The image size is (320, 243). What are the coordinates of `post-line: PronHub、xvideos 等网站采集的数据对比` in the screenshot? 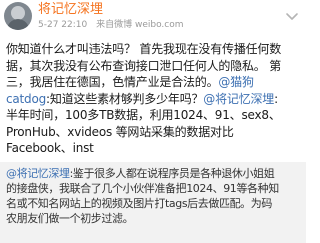 It's located at (154, 132).